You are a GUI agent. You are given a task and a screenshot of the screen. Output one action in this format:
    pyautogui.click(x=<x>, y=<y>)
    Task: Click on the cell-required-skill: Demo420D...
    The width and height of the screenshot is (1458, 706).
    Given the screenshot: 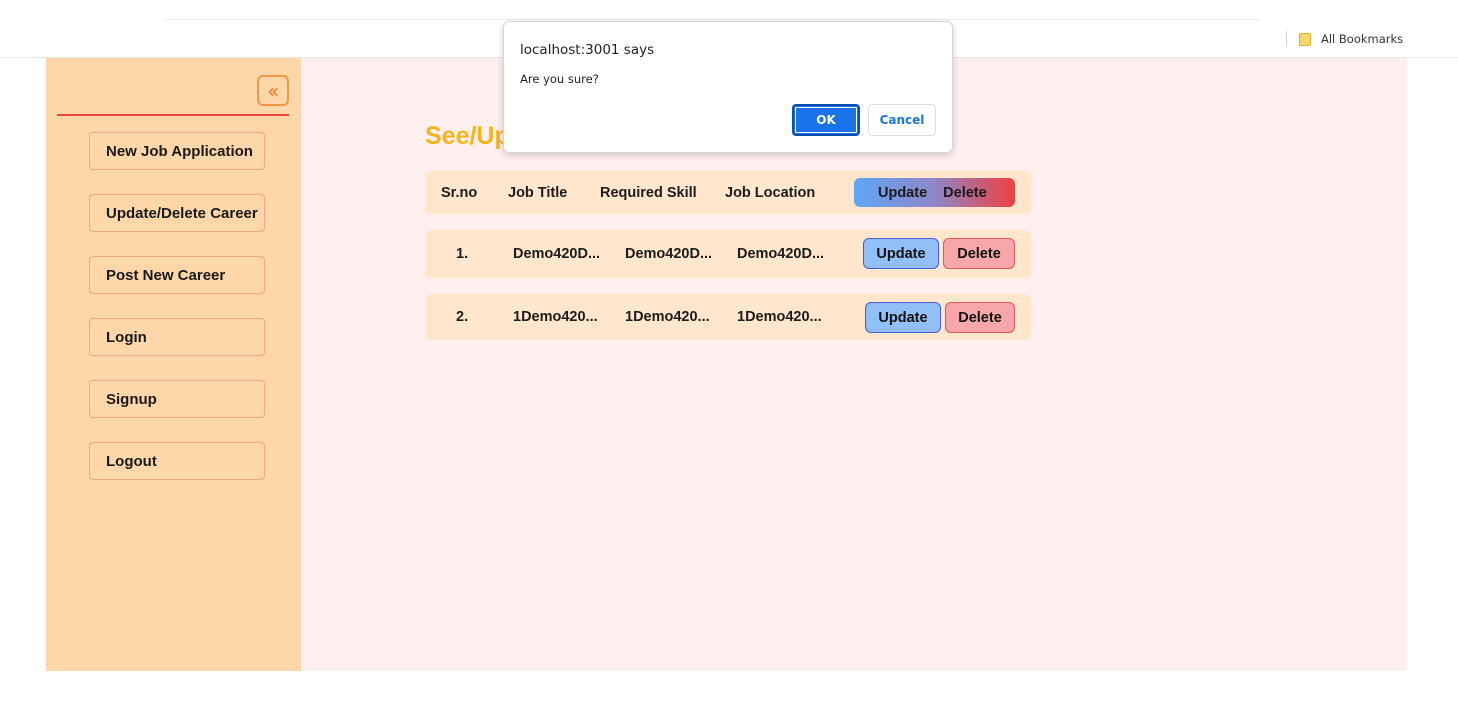 What is the action you would take?
    pyautogui.click(x=669, y=254)
    